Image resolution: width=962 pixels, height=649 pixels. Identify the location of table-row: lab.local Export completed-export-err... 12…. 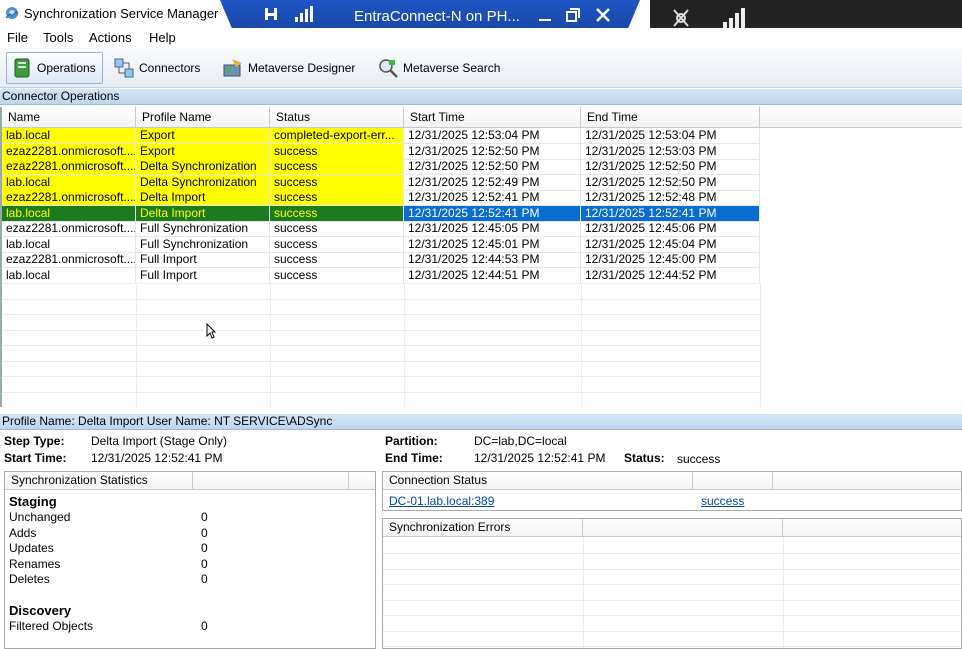
(381, 136).